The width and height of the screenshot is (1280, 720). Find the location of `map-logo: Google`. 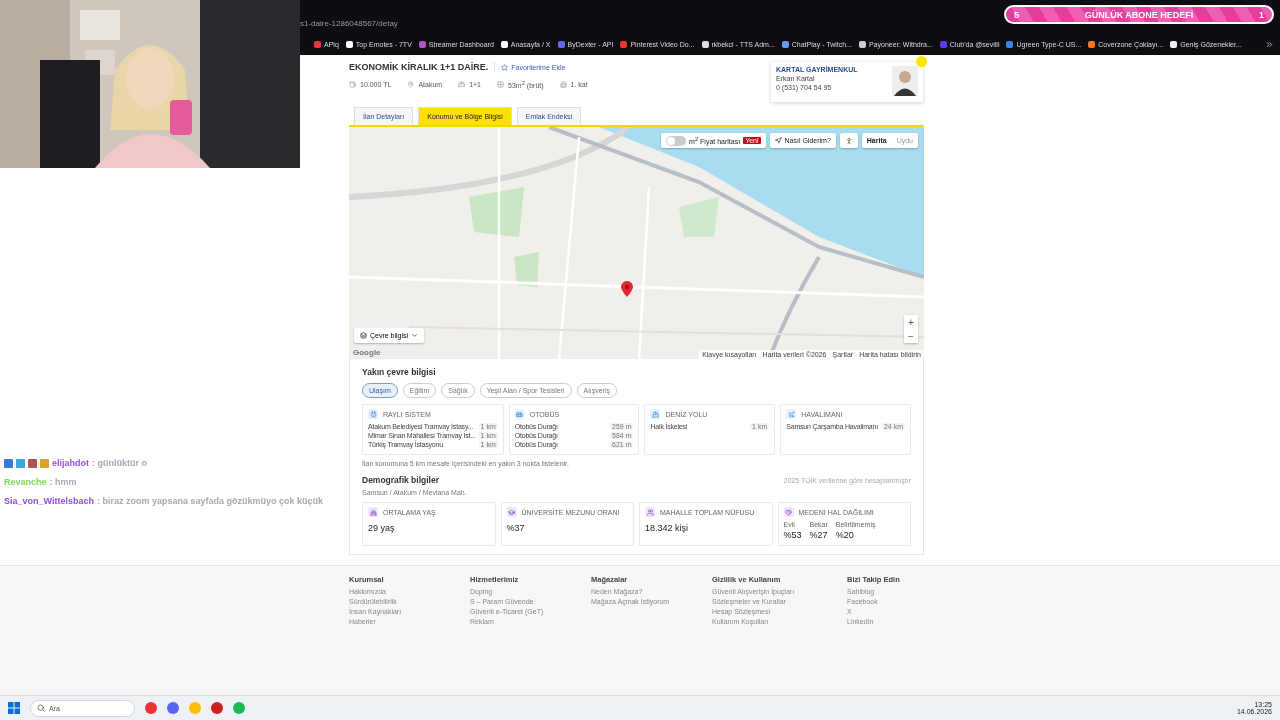

map-logo: Google is located at coordinates (367, 352).